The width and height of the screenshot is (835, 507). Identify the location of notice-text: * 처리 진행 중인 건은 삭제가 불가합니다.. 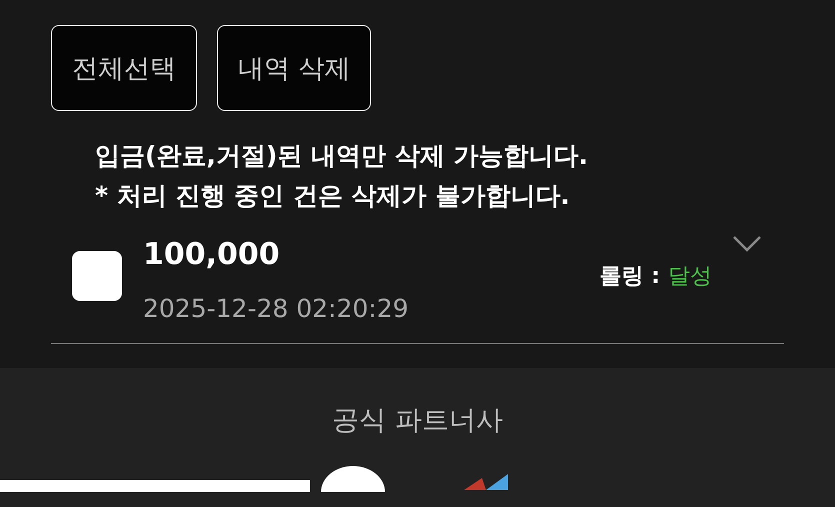
(333, 196).